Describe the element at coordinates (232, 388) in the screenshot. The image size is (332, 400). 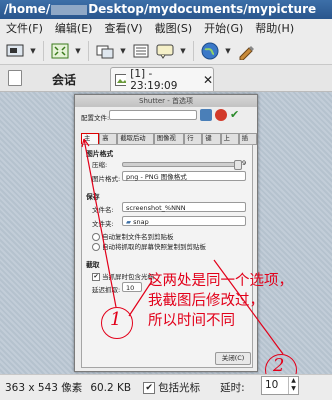
I see `delay-status-label: 延时:` at that location.